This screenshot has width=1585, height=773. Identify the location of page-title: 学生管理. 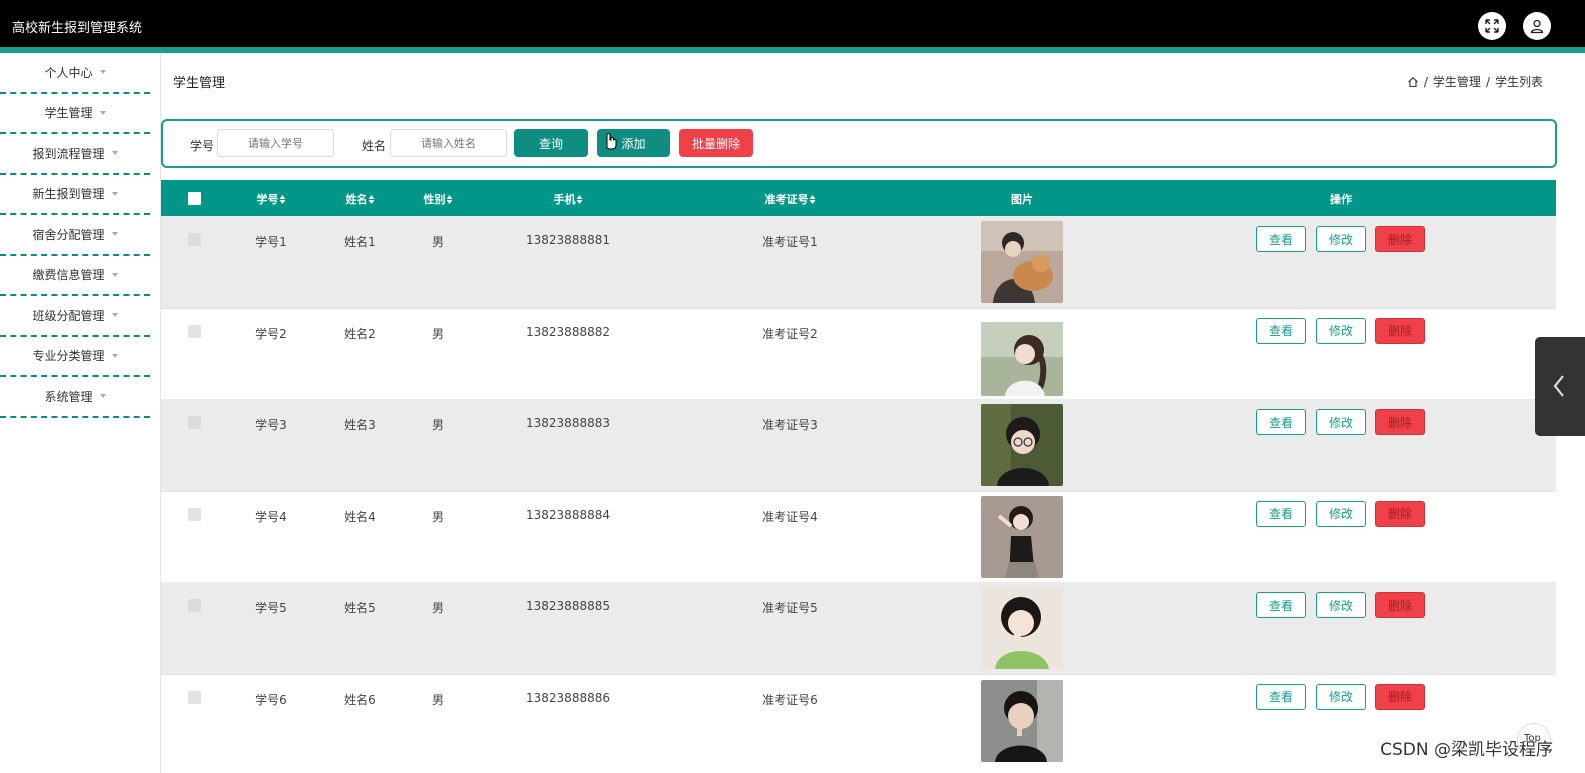
(199, 83).